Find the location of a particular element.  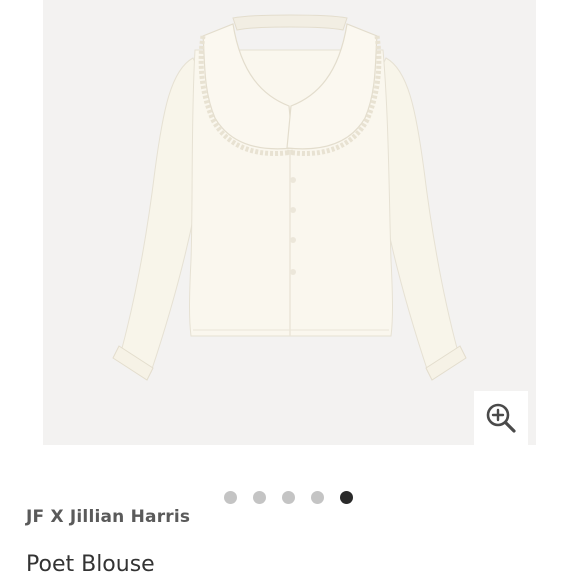

zoom-button is located at coordinates (501, 418).